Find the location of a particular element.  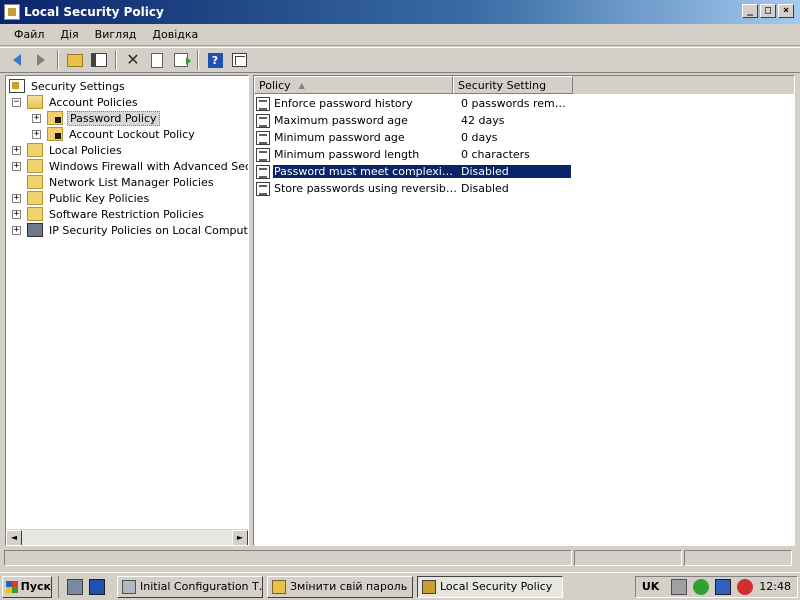

close-button: × is located at coordinates (786, 11).